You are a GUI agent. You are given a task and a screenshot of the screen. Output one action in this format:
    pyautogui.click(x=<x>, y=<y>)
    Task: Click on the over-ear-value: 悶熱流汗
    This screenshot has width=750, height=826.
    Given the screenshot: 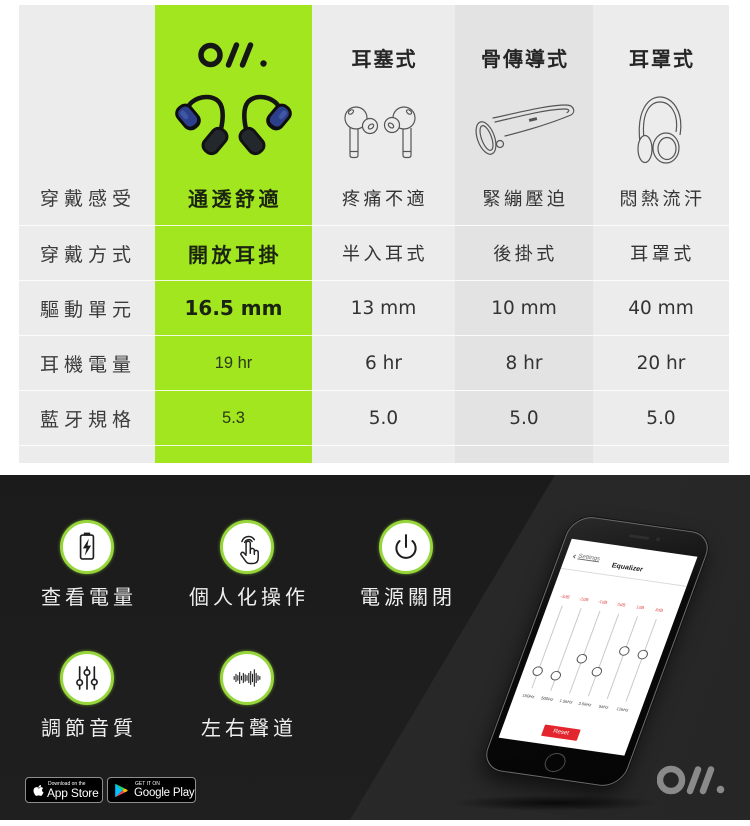 What is the action you would take?
    pyautogui.click(x=661, y=197)
    